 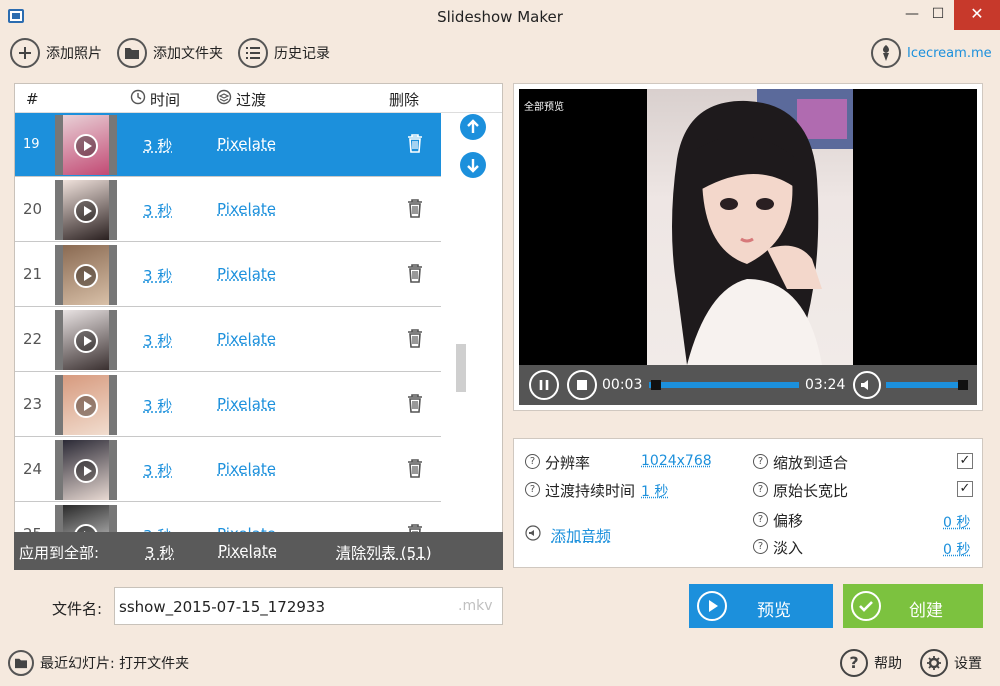 I want to click on move-down-button, so click(x=473, y=165).